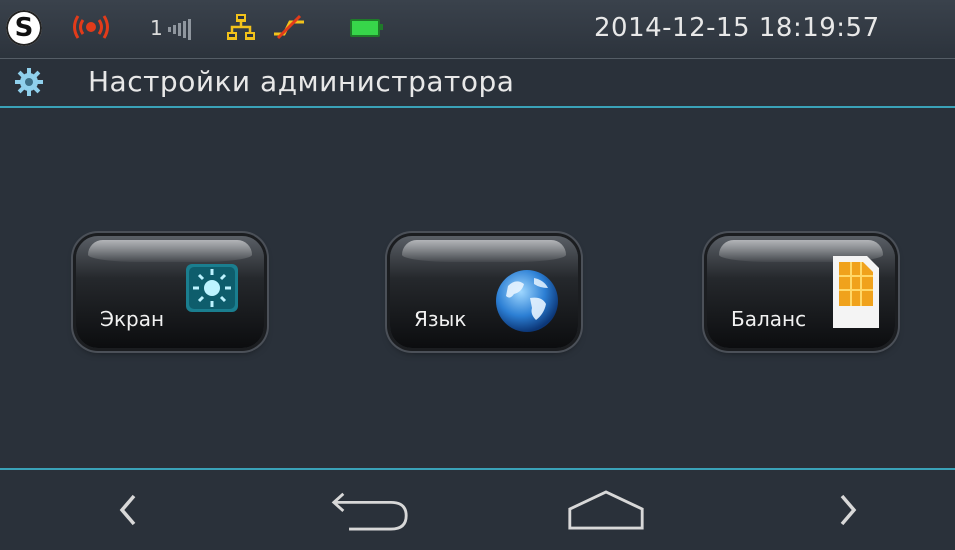 This screenshot has height=550, width=955. I want to click on gear-icon, so click(29, 82).